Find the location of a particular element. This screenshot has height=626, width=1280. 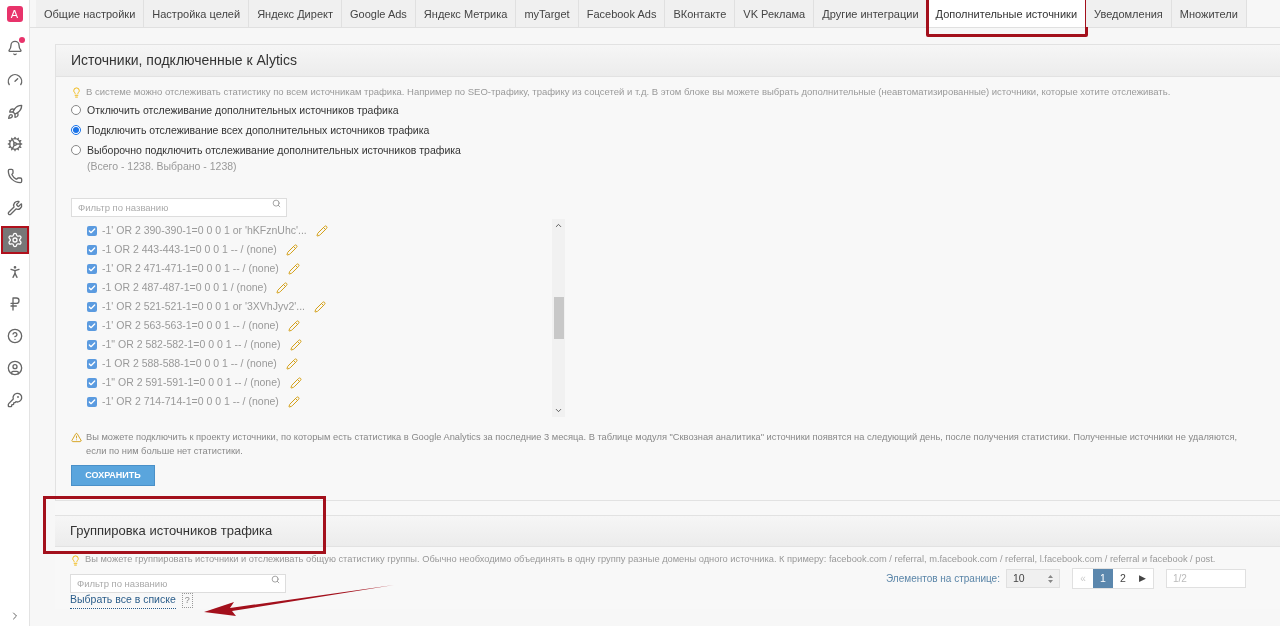

tab: myTarget is located at coordinates (547, 13).